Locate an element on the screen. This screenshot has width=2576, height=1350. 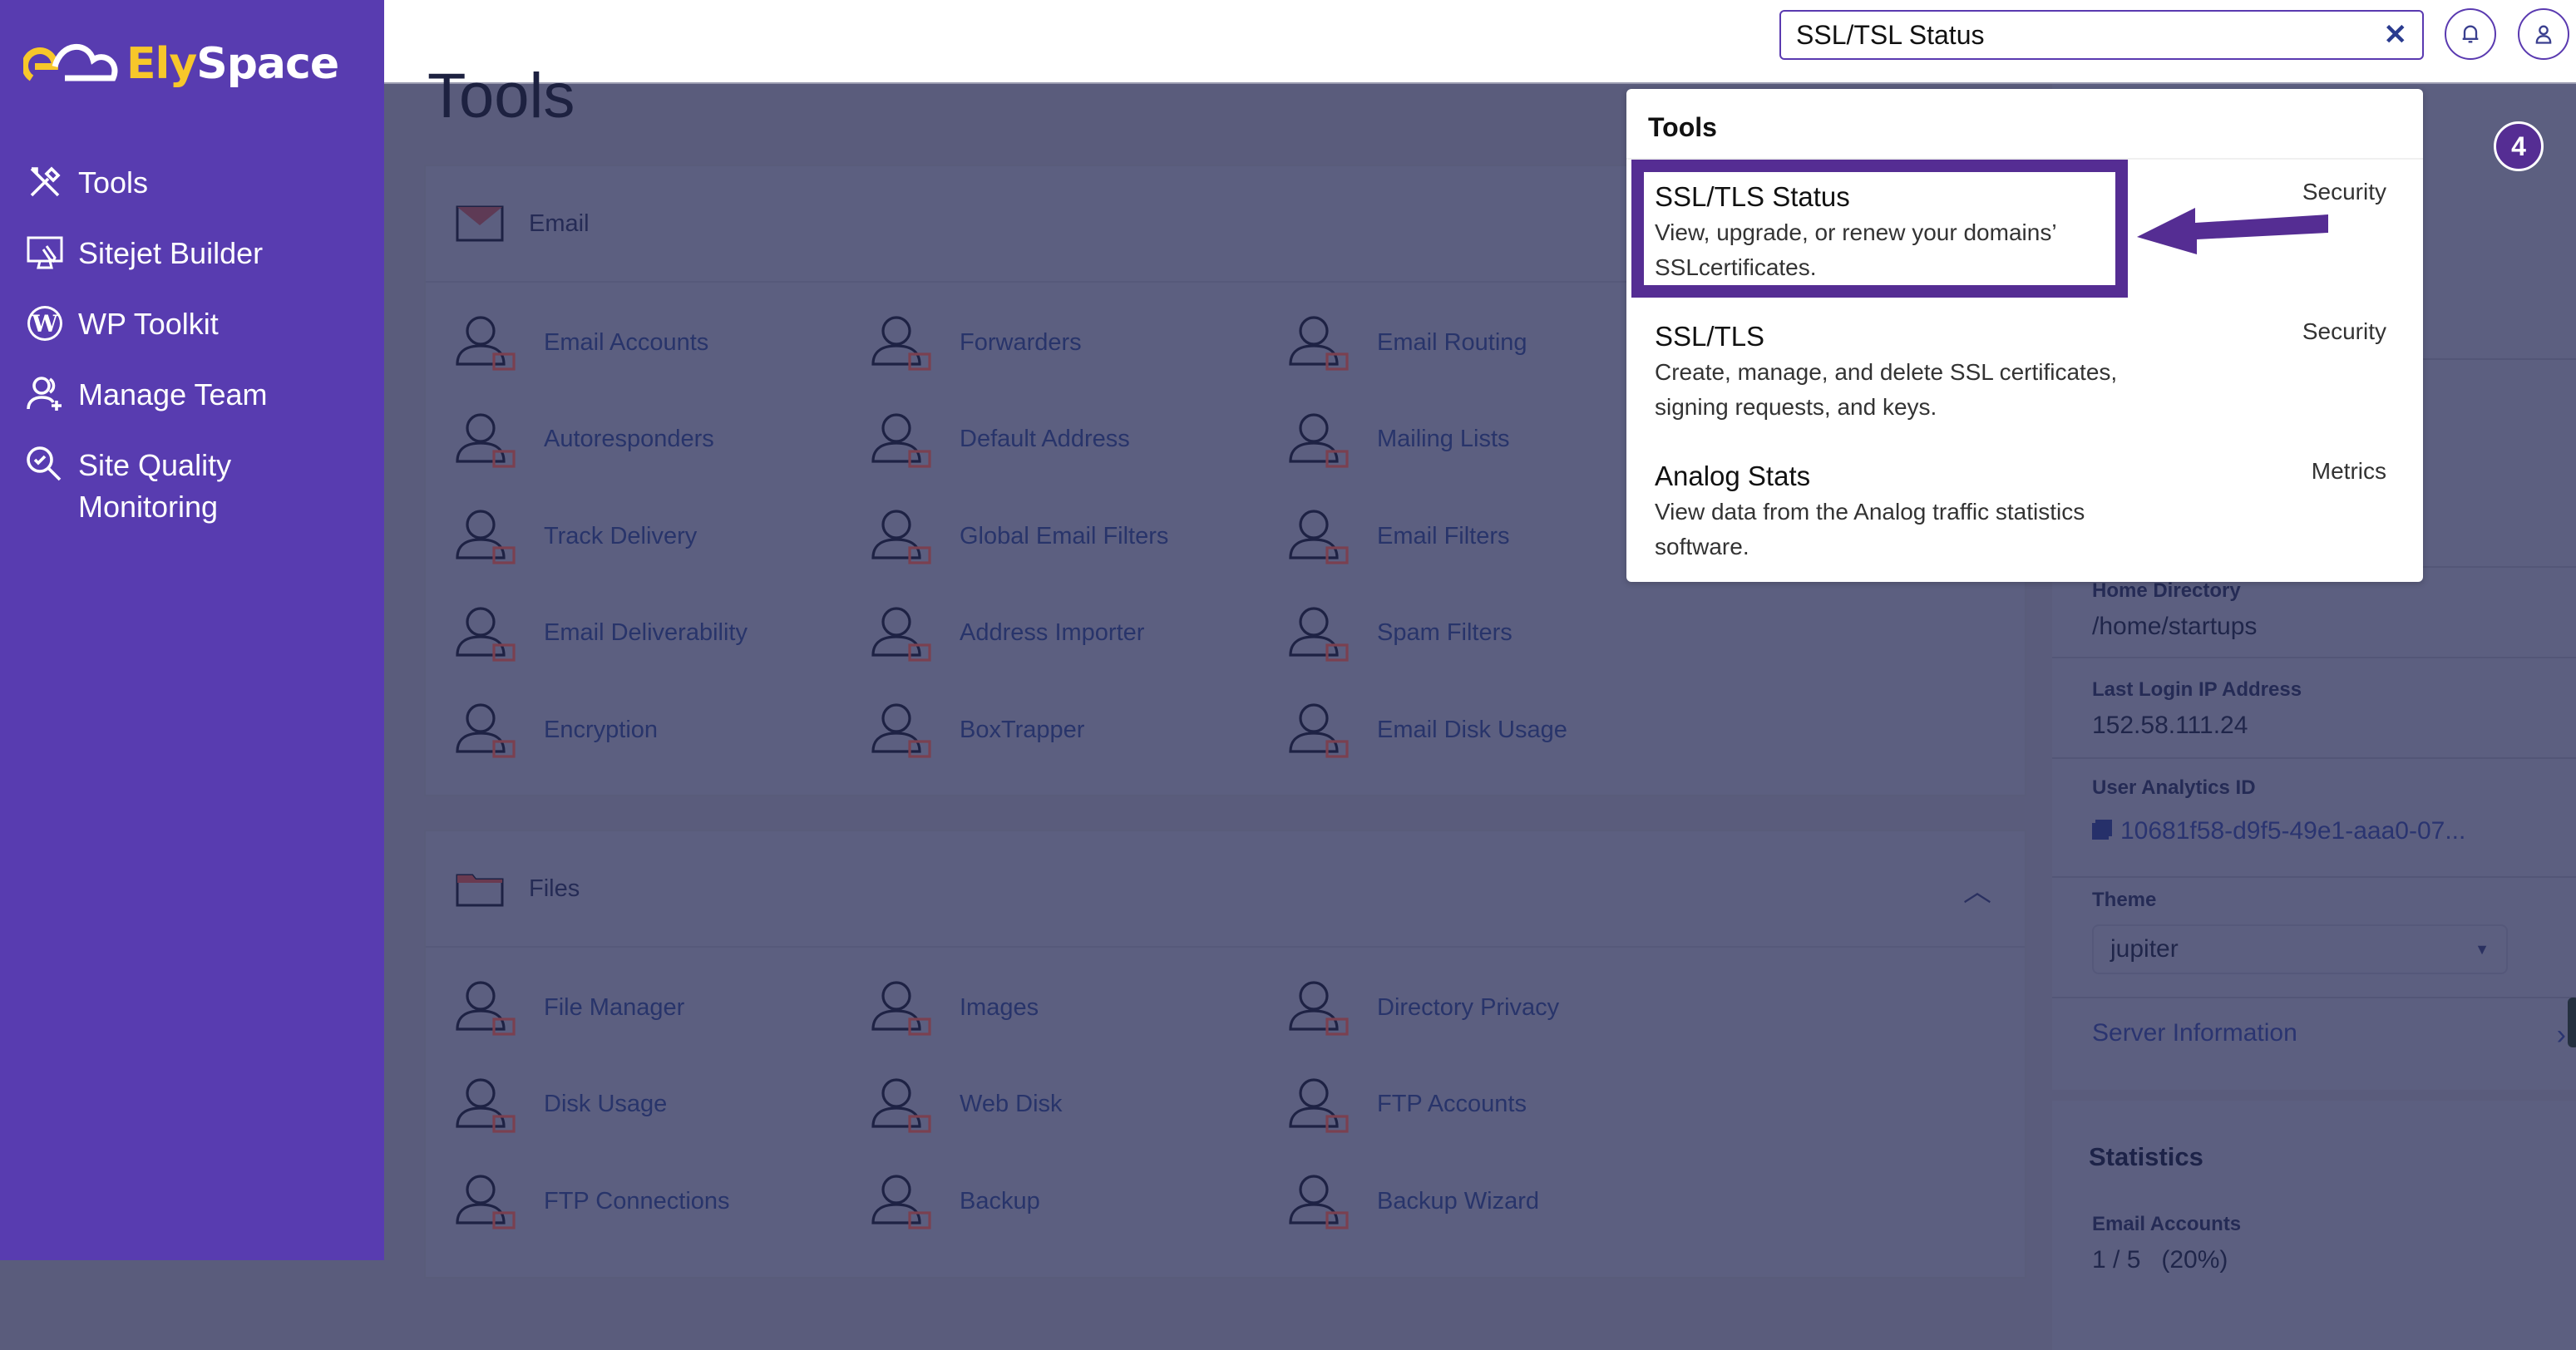
chevron-right-icon: › is located at coordinates (2561, 1035).